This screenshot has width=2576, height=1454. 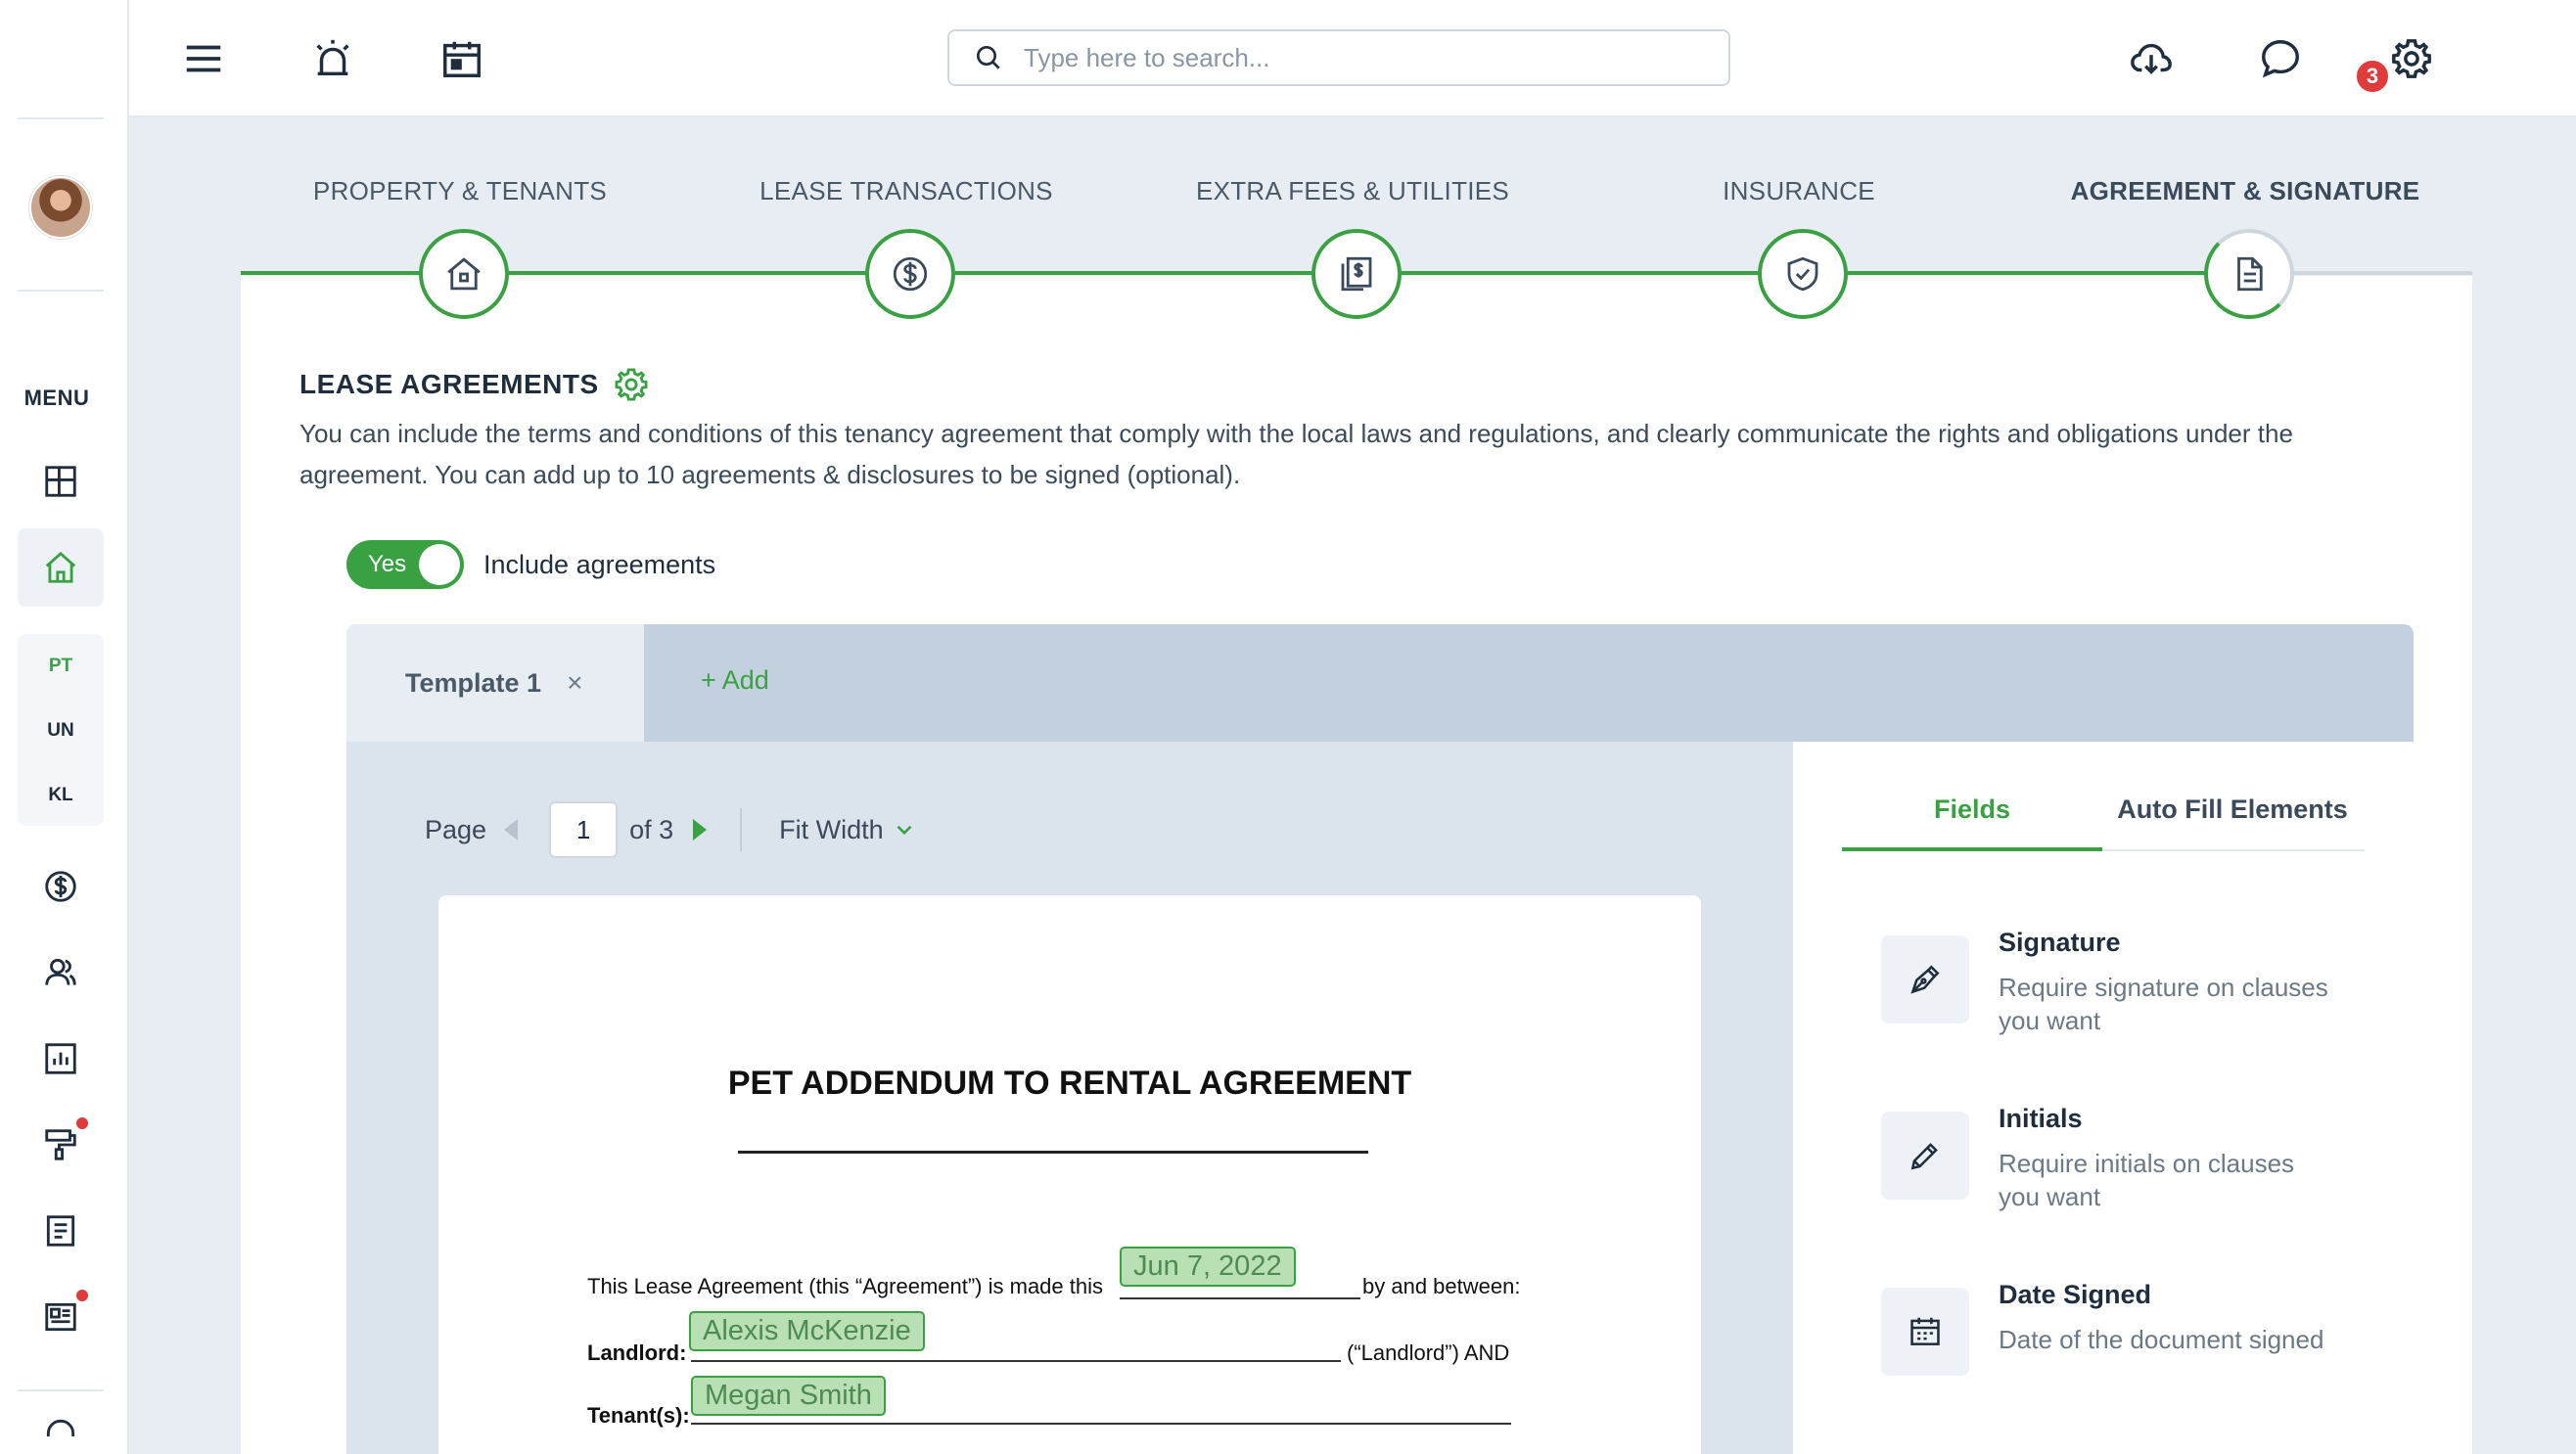 I want to click on zoom-select: Fit Width, so click(x=848, y=830).